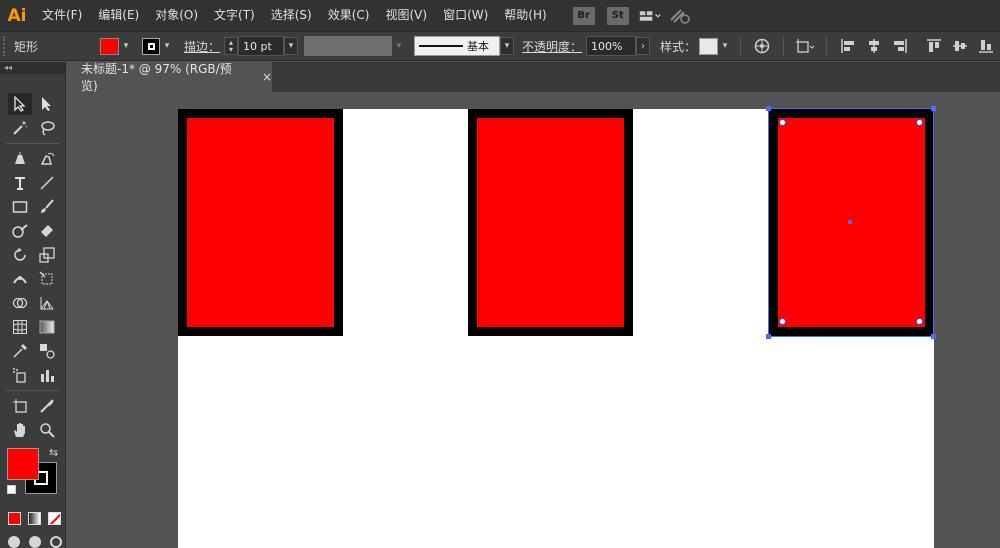 The height and width of the screenshot is (548, 1000). What do you see at coordinates (525, 15) in the screenshot?
I see `menu-help: 帮助(H)` at bounding box center [525, 15].